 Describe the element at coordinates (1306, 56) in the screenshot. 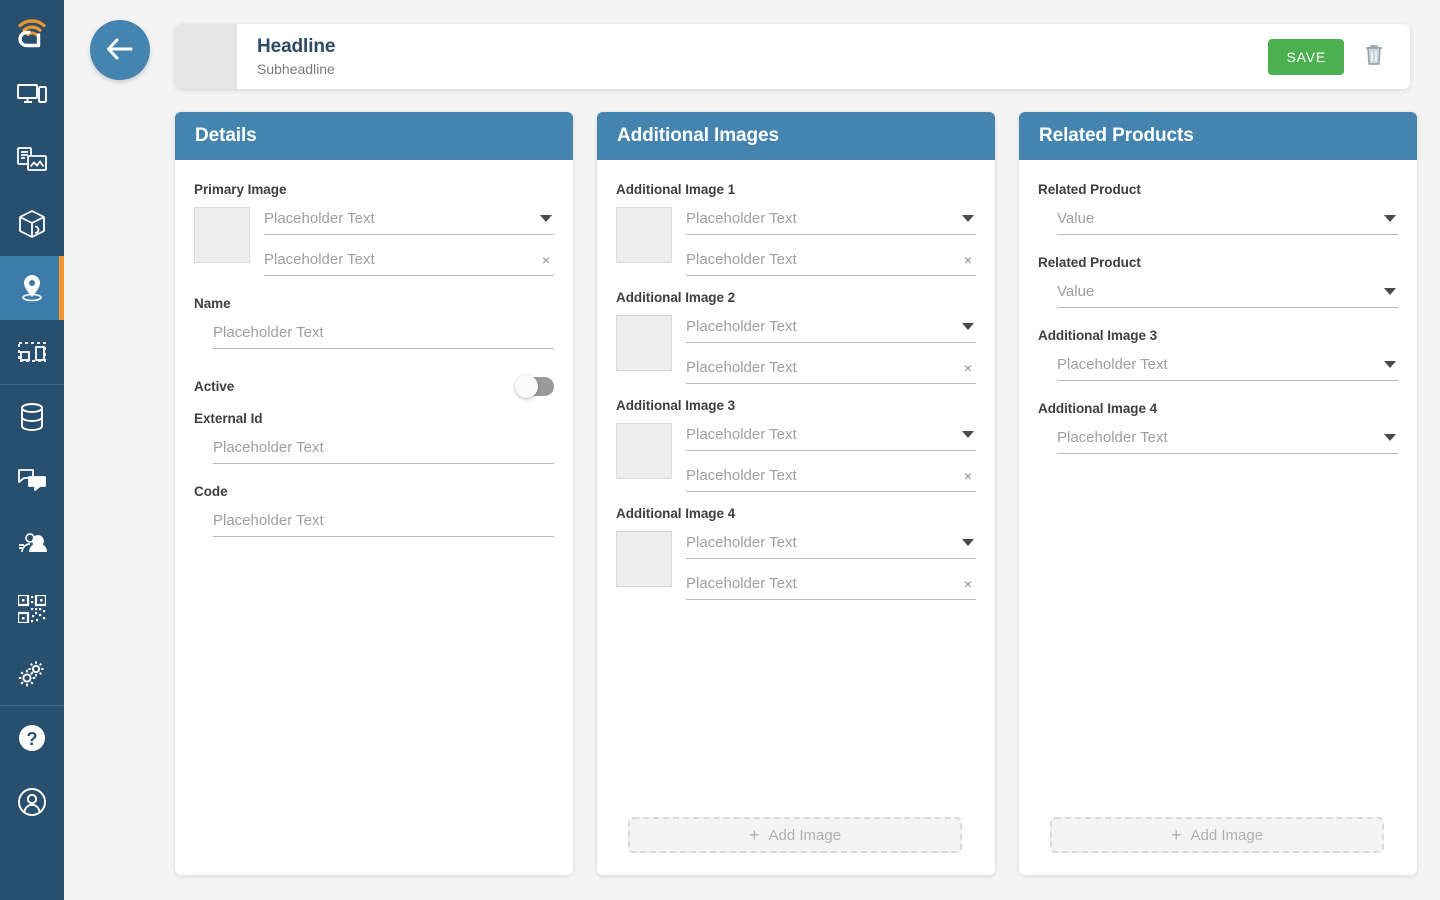

I see `save-button: SAVE` at that location.